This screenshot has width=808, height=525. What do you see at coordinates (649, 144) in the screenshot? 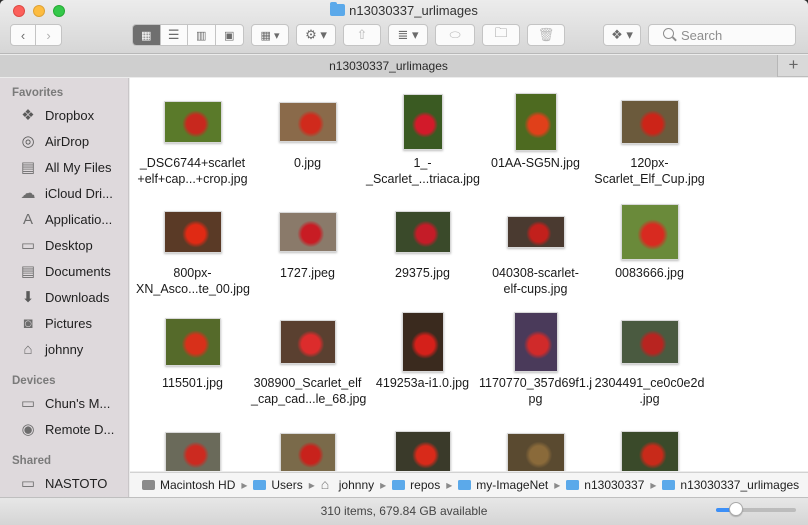
I see `file-item: 120px- Scarlet_Elf_Cup.jpg` at bounding box center [649, 144].